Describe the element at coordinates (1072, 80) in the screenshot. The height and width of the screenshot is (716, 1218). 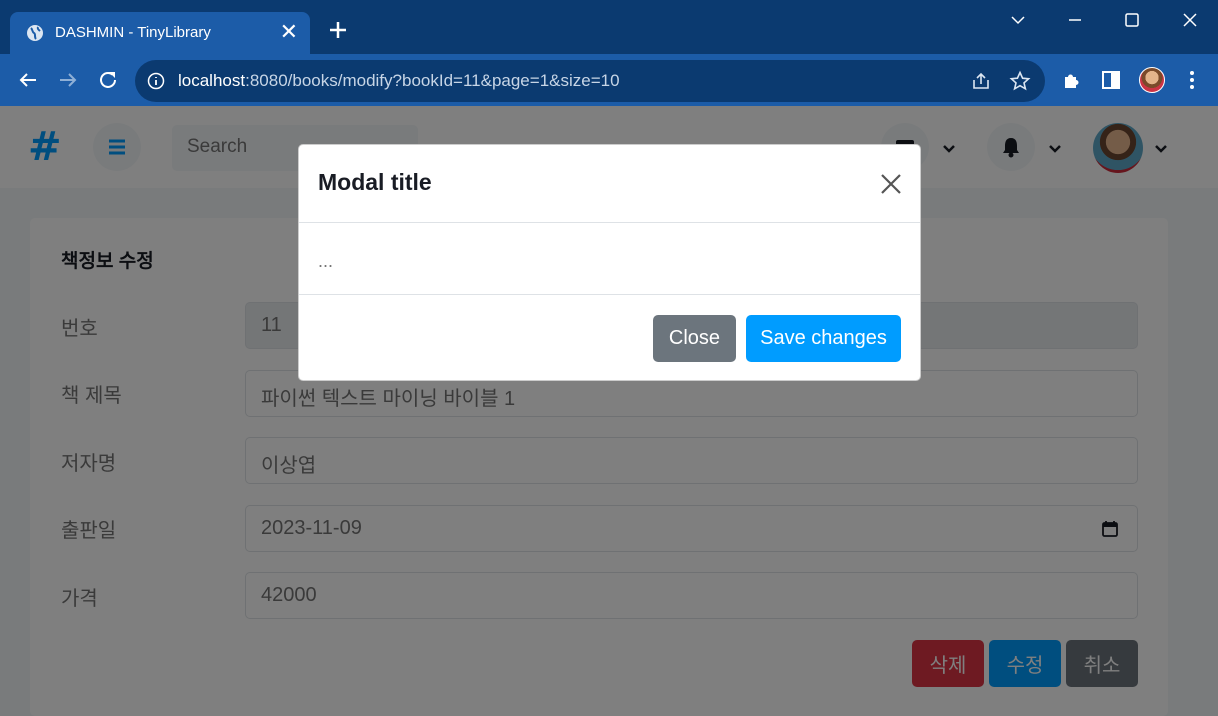
I see `extensions-icon` at that location.